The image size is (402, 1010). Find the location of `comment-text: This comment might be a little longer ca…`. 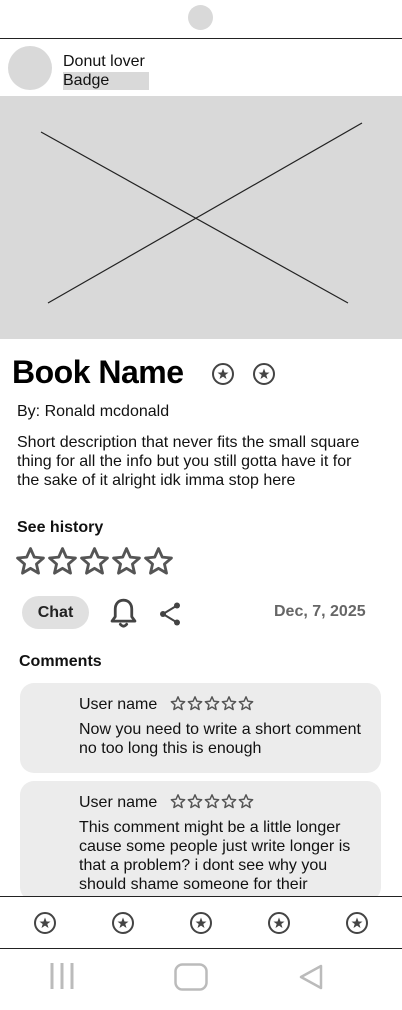

comment-text: This comment might be a little longer ca… is located at coordinates (215, 856).